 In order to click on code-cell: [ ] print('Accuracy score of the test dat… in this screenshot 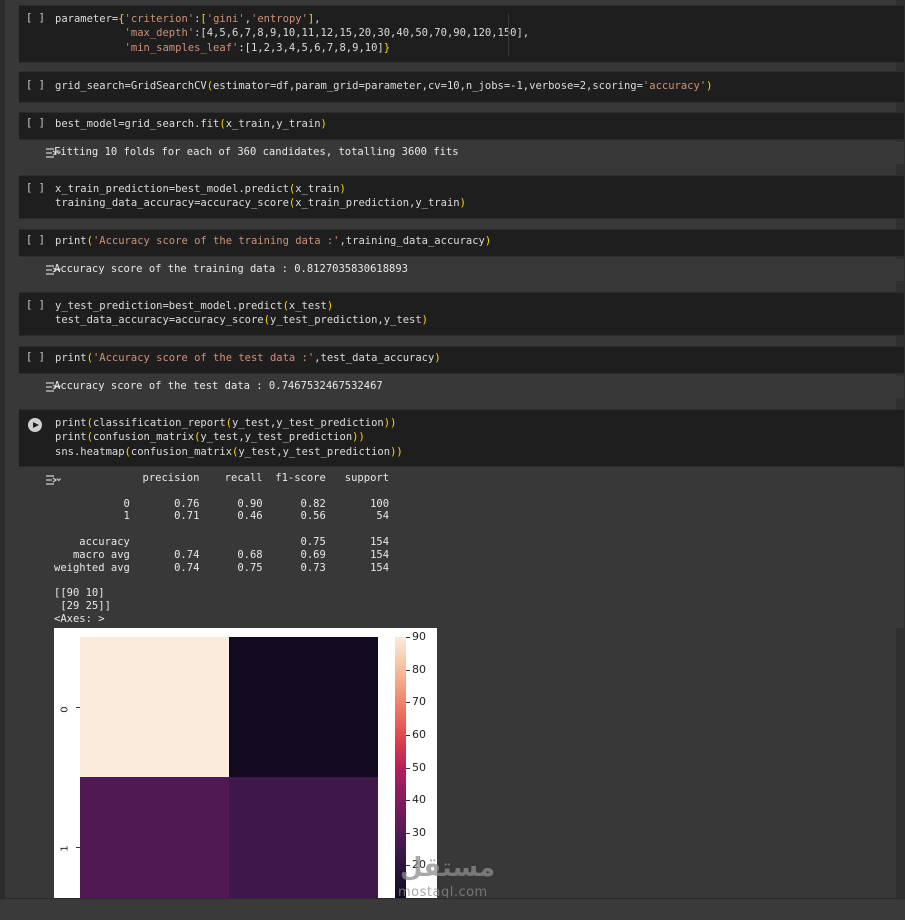, I will do `click(461, 360)`.